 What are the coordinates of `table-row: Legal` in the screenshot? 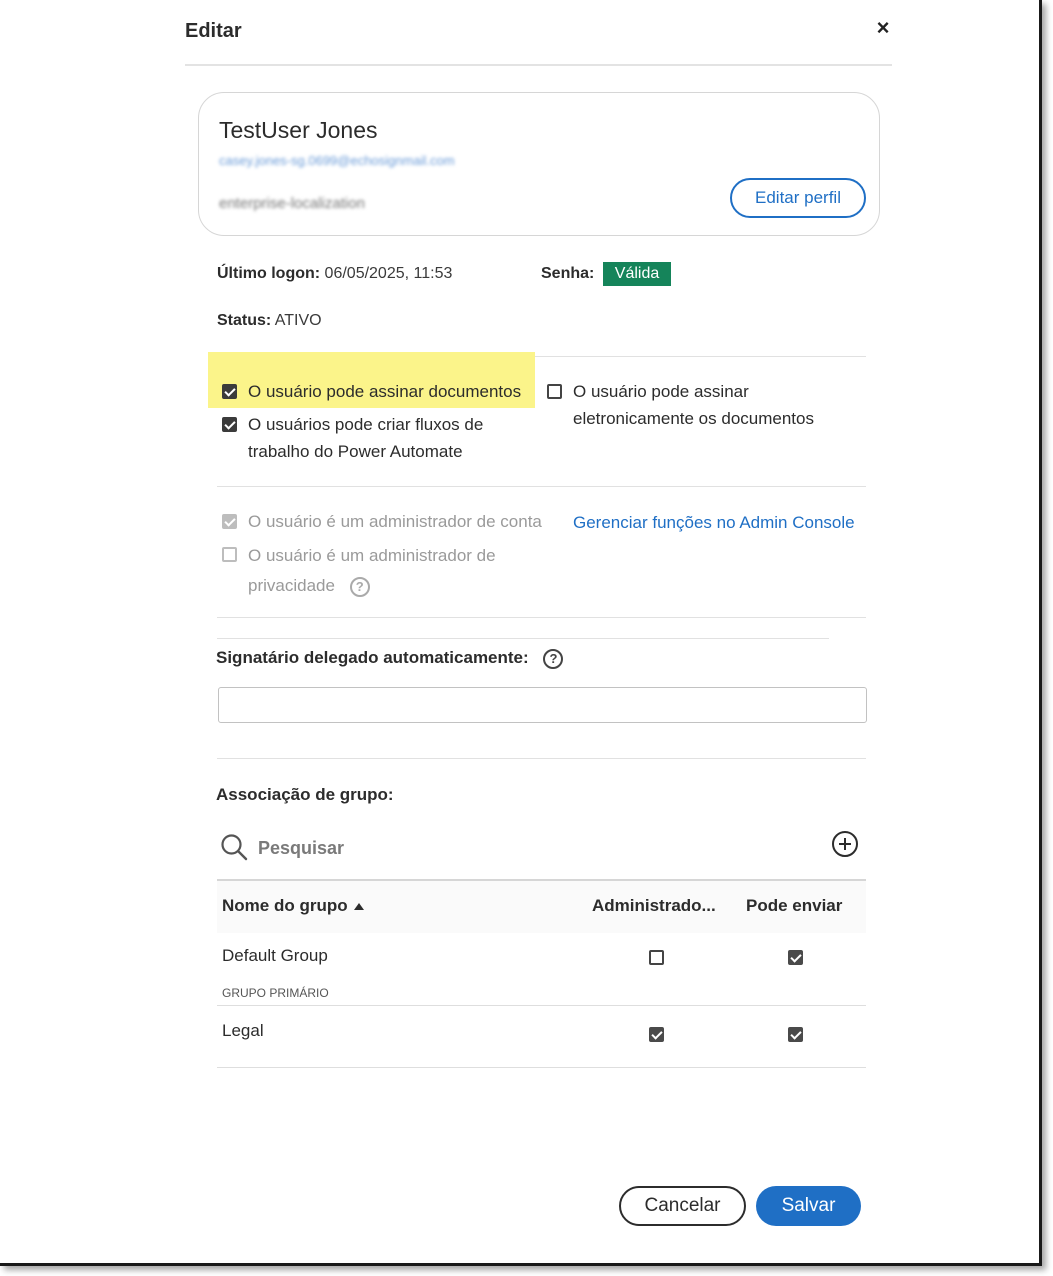 It's located at (541, 1037).